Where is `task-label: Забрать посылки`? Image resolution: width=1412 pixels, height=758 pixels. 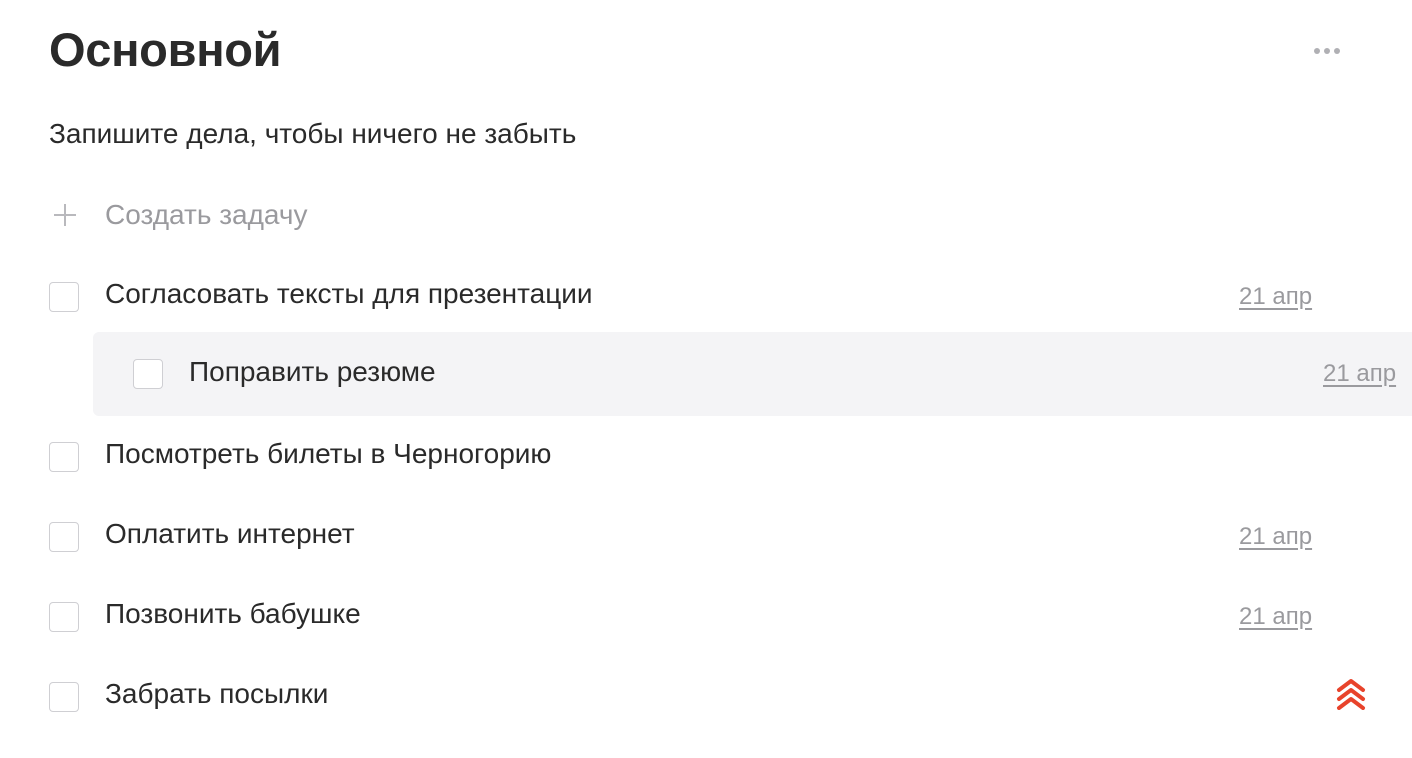
task-label: Забрать посылки is located at coordinates (217, 693).